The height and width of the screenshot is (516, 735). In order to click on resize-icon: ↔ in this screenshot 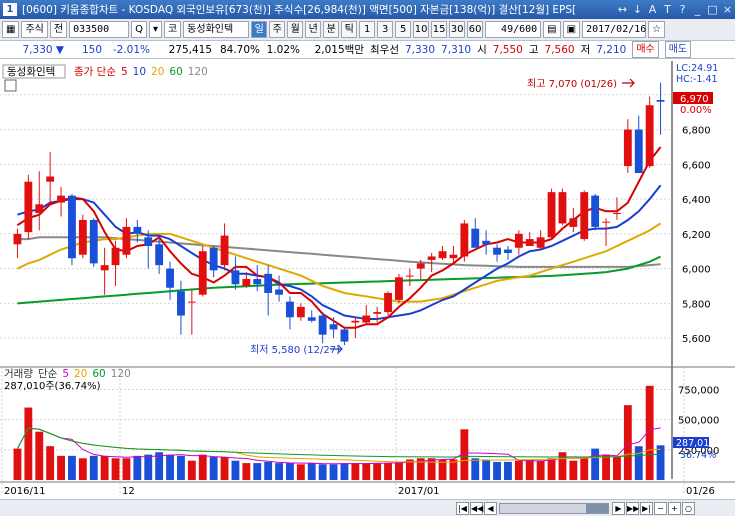, I will do `click(622, 9)`.